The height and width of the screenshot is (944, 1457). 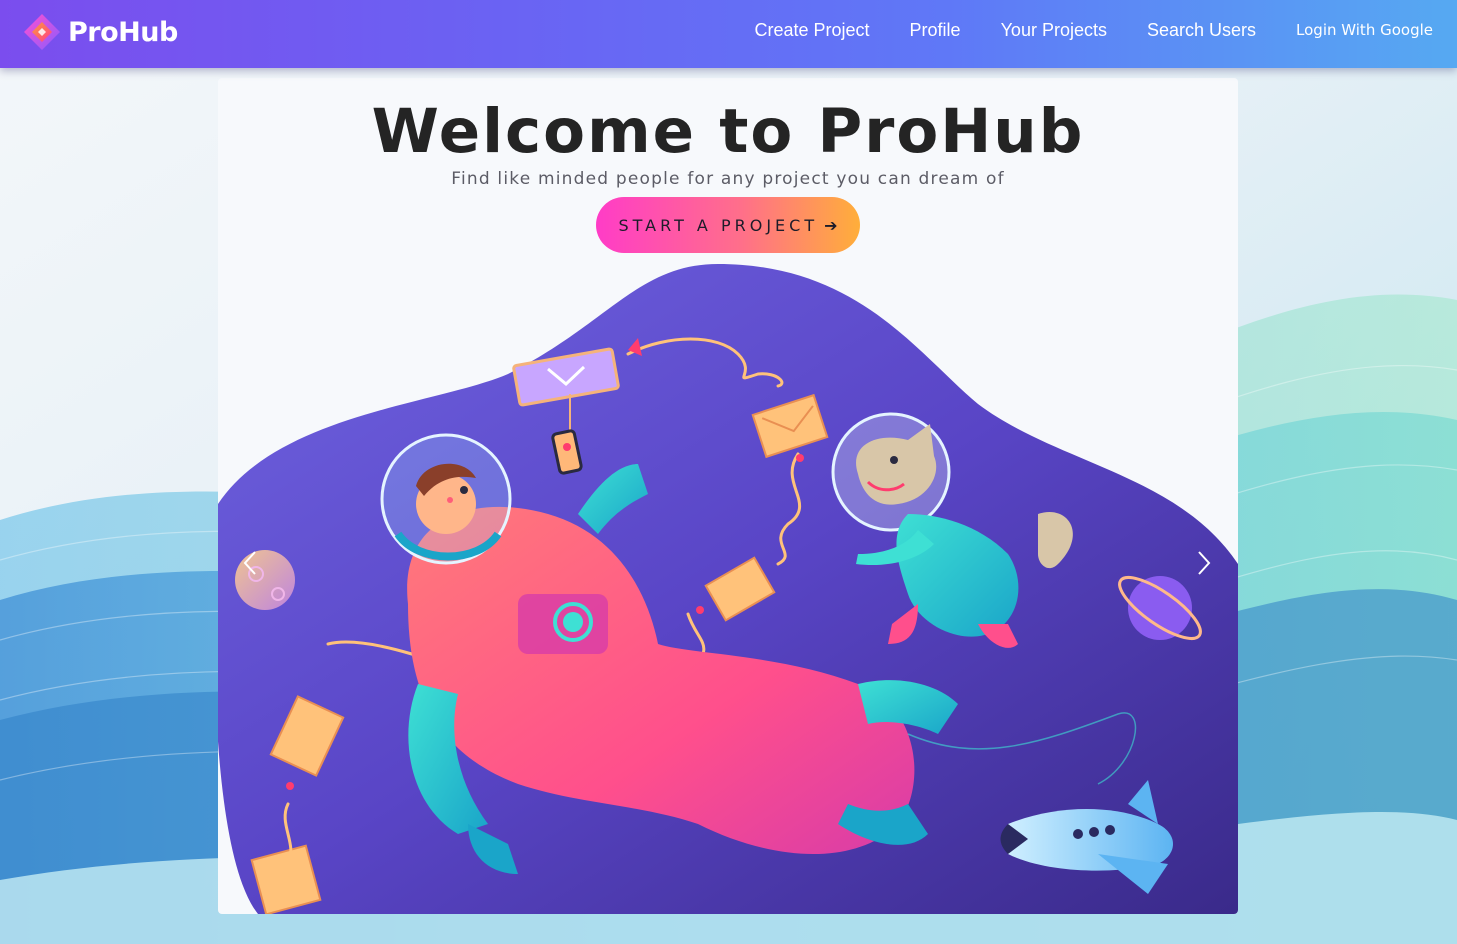 I want to click on chevron-right-icon, so click(x=1203, y=563).